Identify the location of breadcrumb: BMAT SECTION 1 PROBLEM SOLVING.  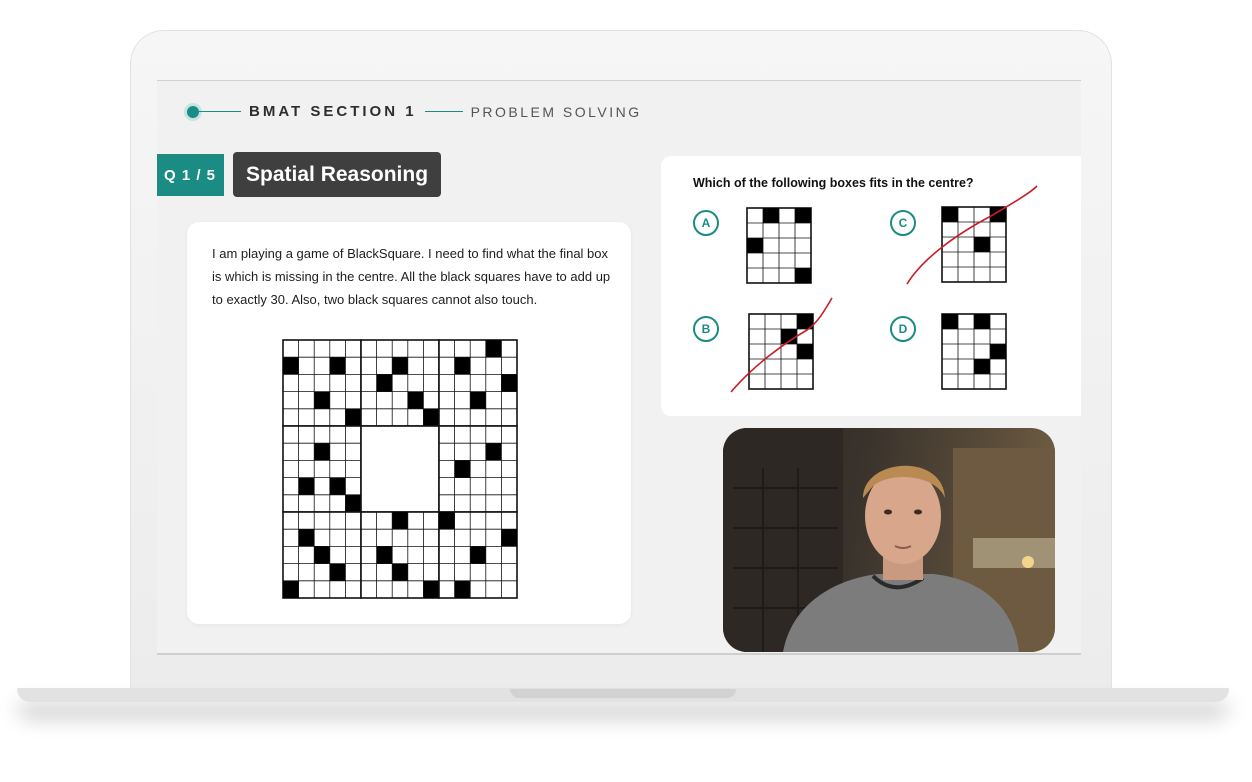
(414, 111).